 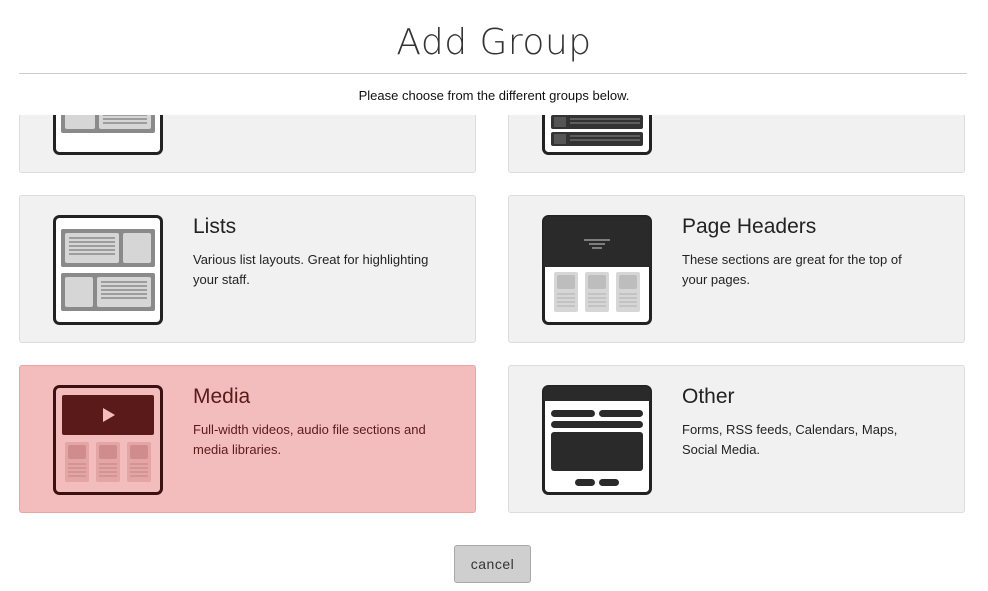 I want to click on other-layout-icon, so click(x=597, y=440).